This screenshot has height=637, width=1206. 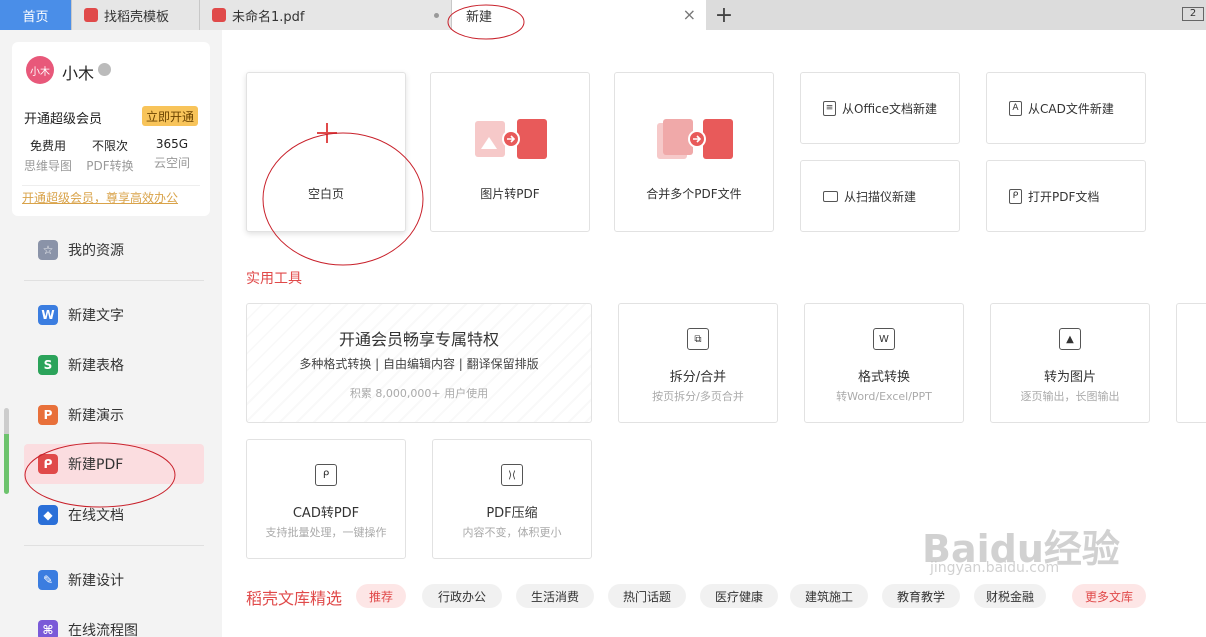 I want to click on sidebar-item-present: P 新建演示, so click(x=114, y=415).